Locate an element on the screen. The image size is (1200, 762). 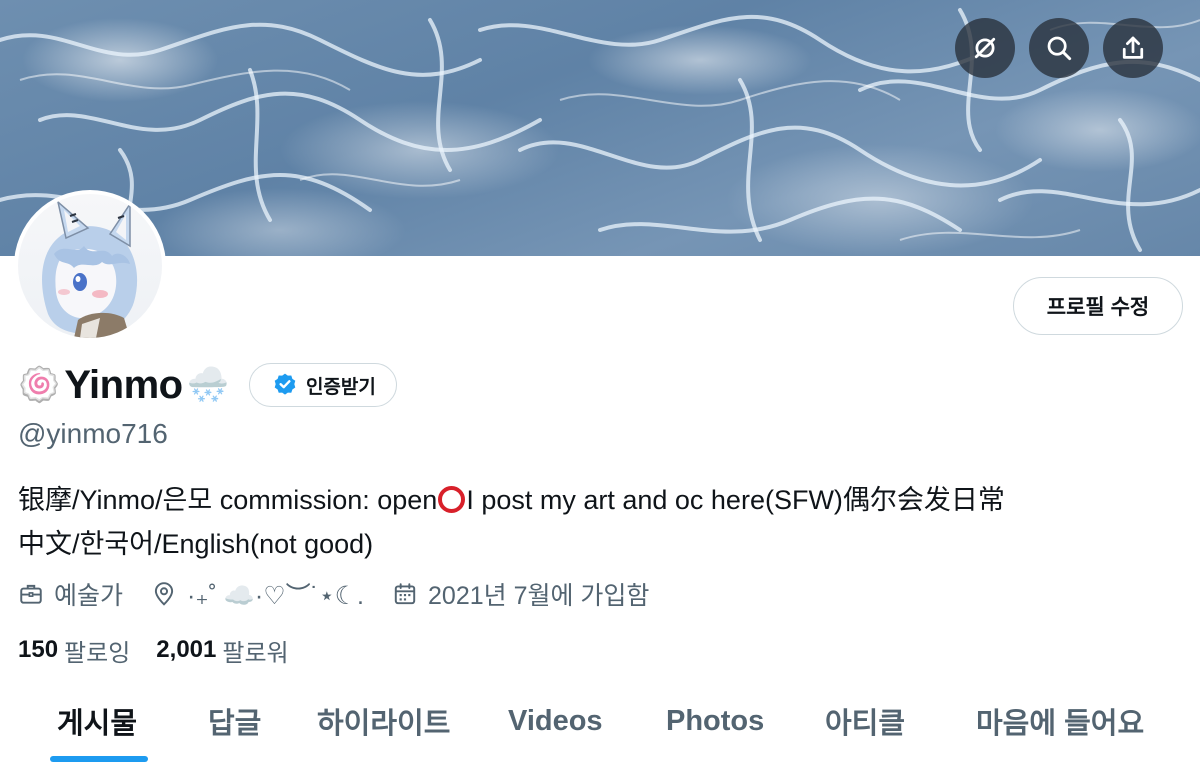
location-label: ·₊˚ ☁️·♡︶˙⋆☾. is located at coordinates (276, 596).